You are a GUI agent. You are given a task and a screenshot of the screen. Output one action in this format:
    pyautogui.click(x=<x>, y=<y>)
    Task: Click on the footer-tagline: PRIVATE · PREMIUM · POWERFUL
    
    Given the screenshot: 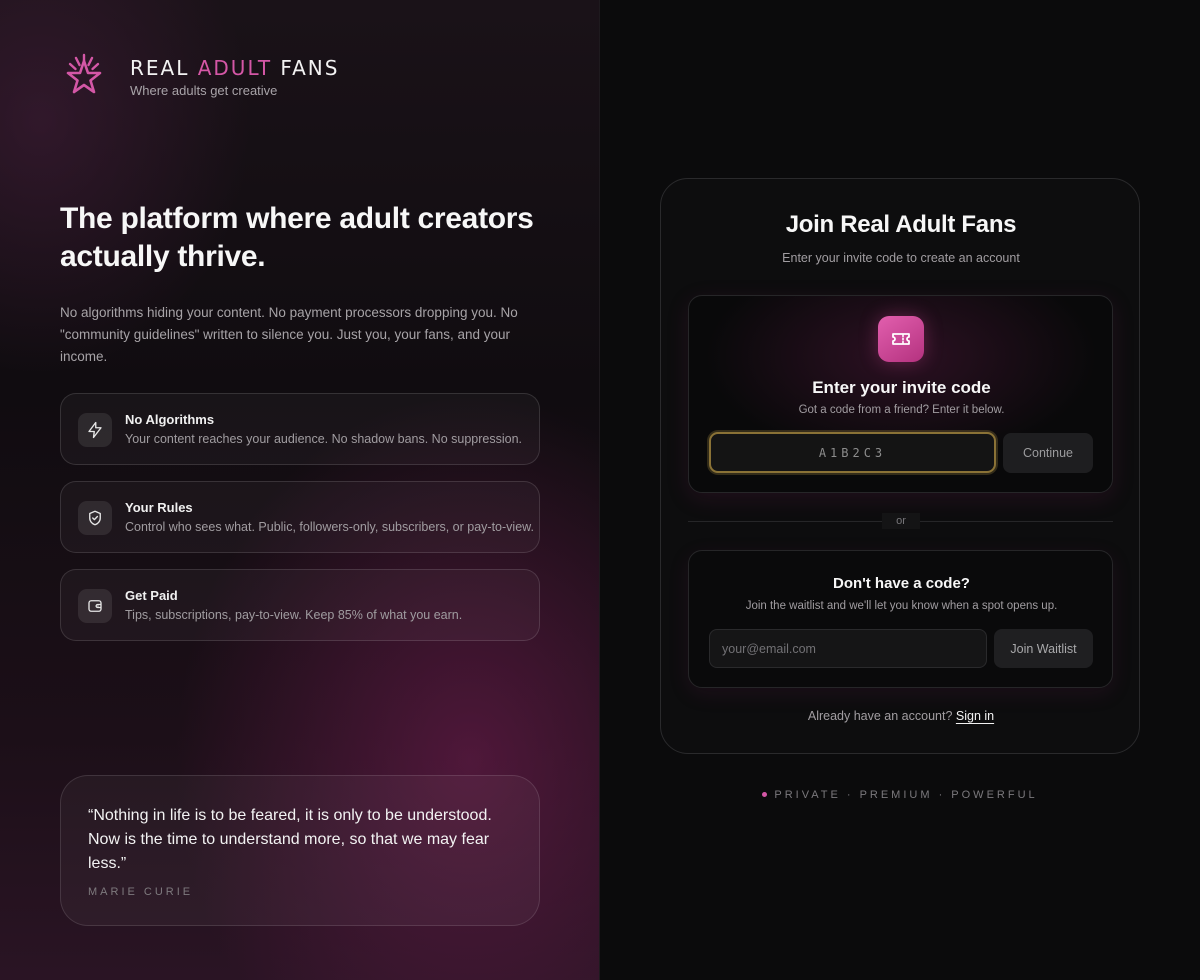 What is the action you would take?
    pyautogui.click(x=900, y=795)
    